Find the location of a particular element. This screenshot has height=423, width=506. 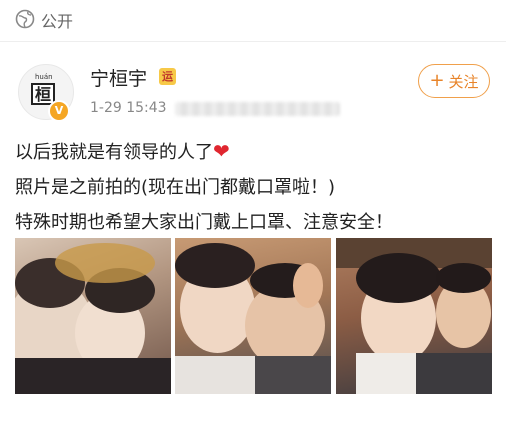

member-badge: 运 is located at coordinates (167, 76).